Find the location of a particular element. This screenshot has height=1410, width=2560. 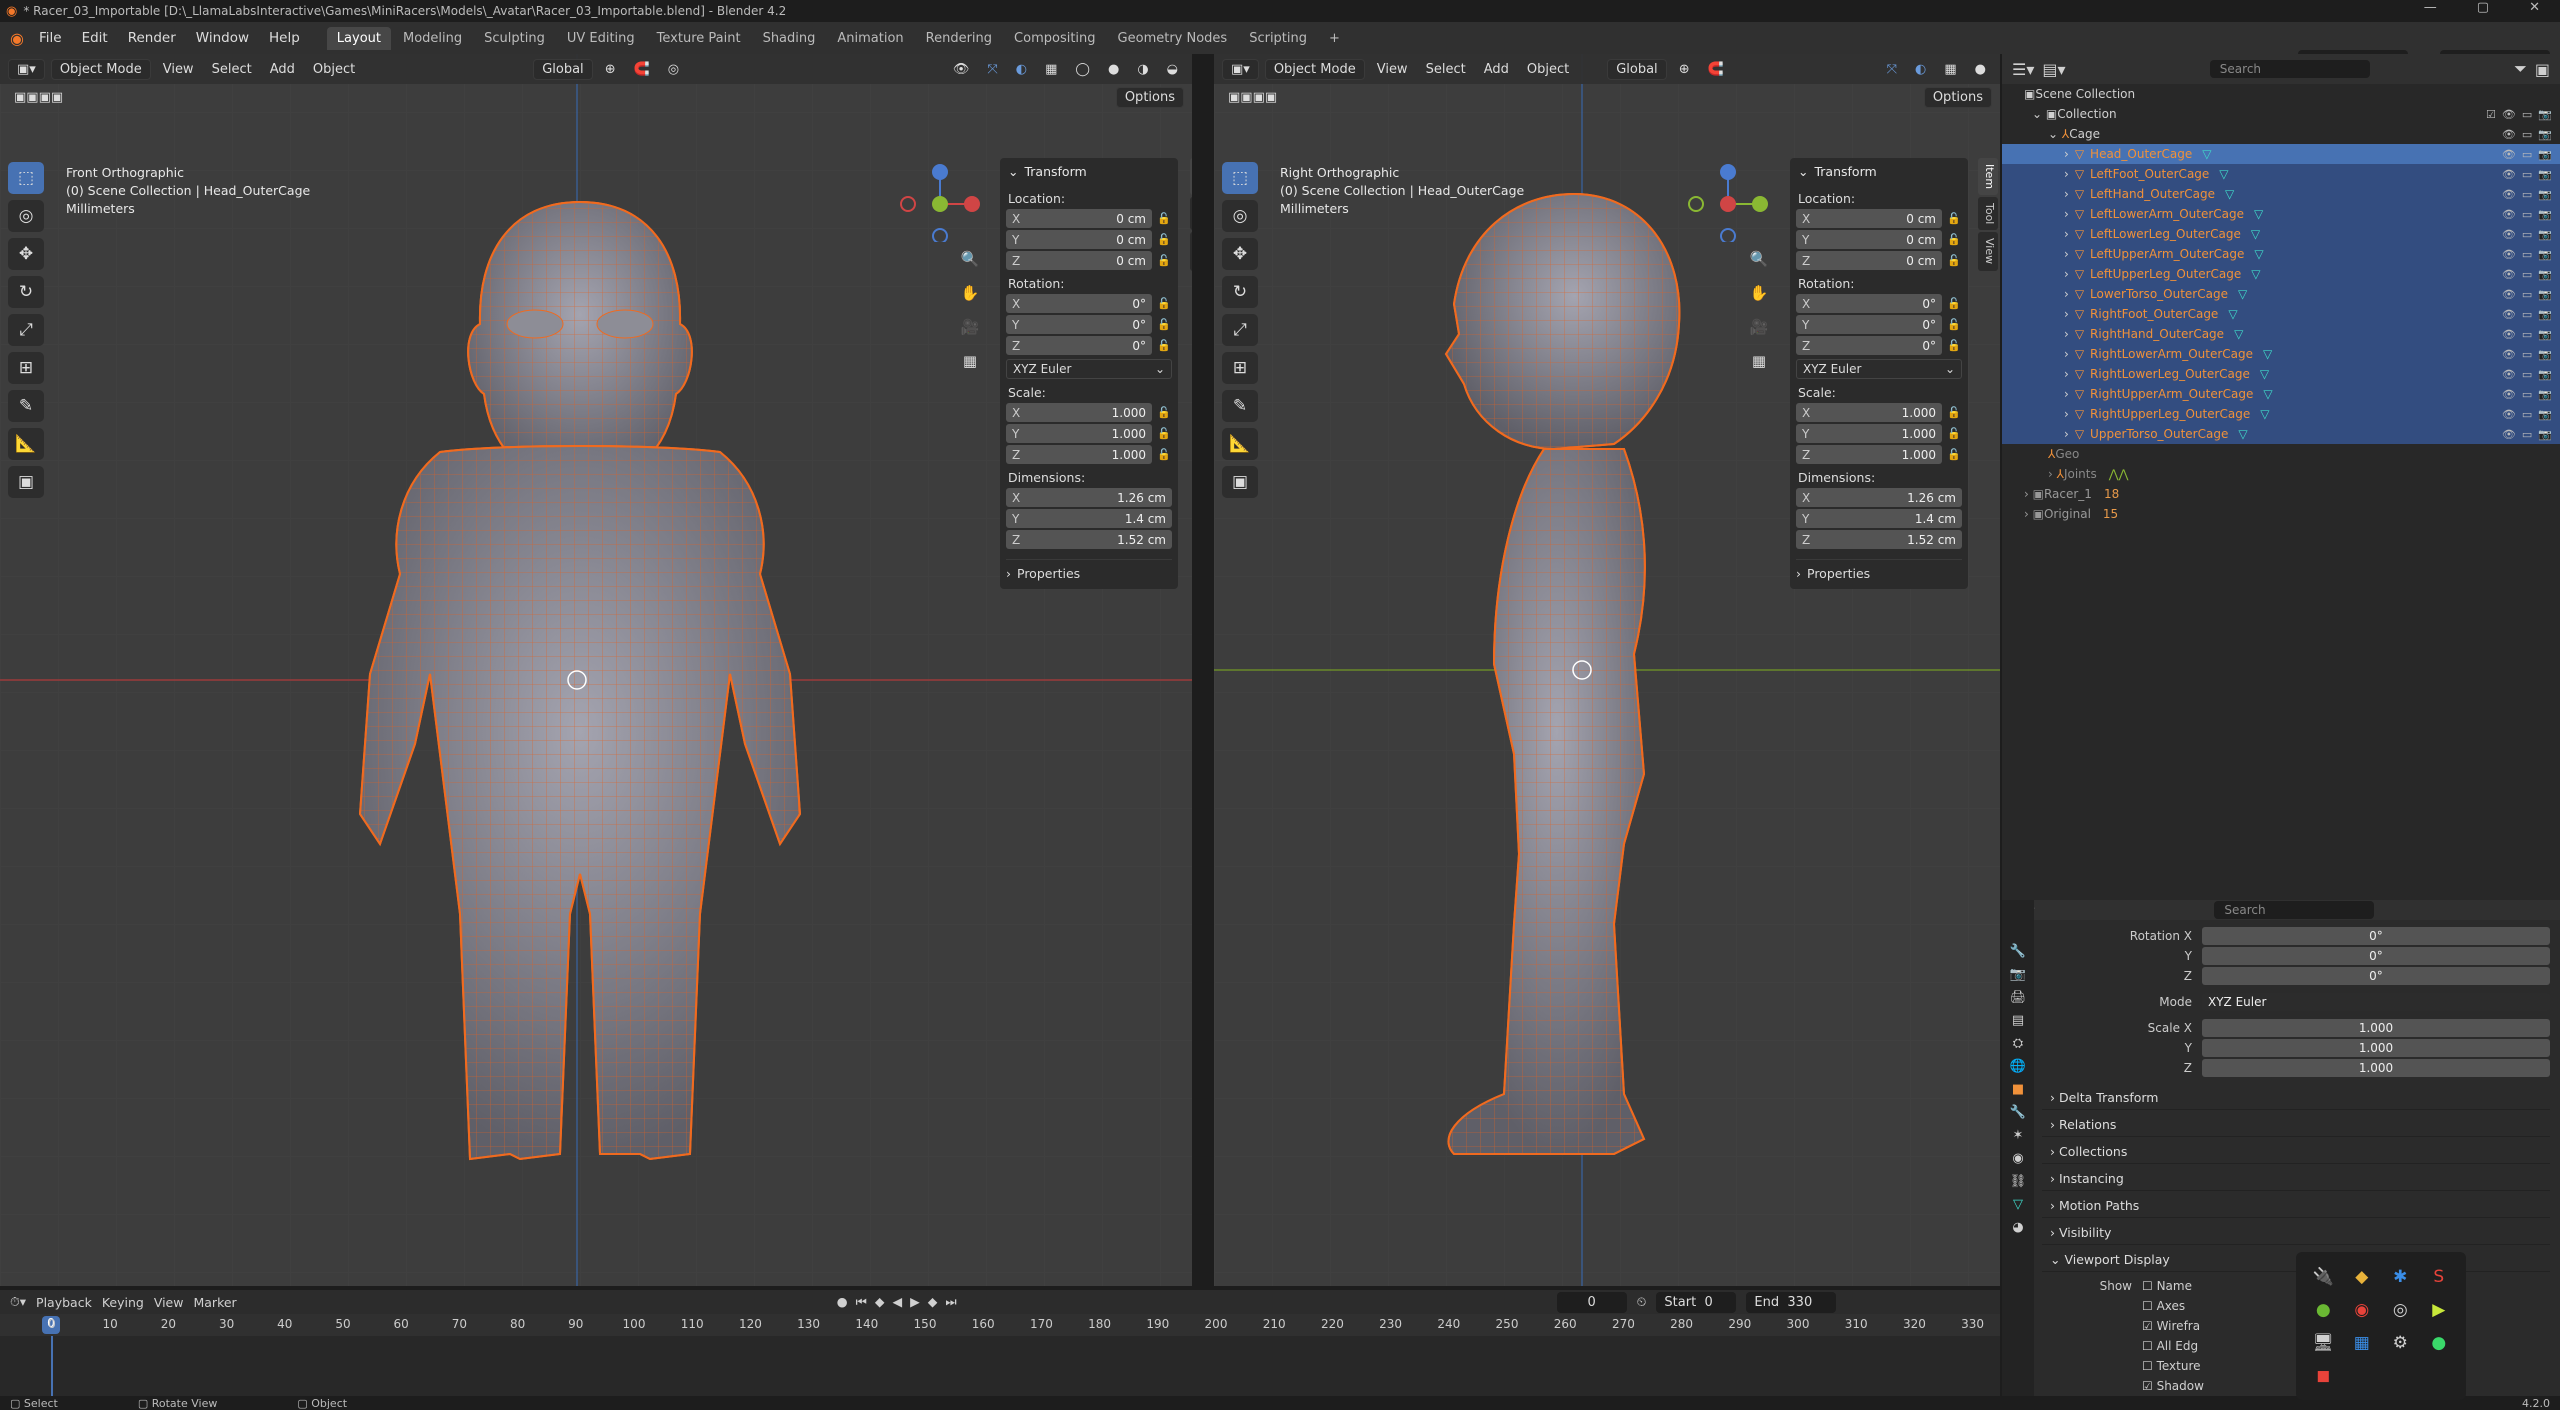

sidebar-tab-item: Item is located at coordinates (1988, 177).